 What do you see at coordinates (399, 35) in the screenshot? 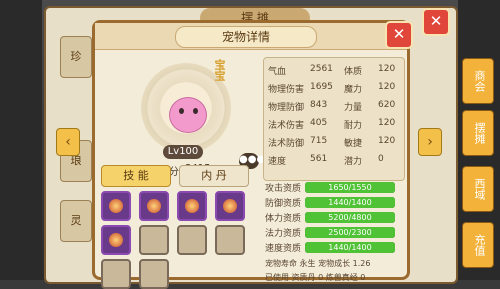
I see `close-button: ✕` at bounding box center [399, 35].